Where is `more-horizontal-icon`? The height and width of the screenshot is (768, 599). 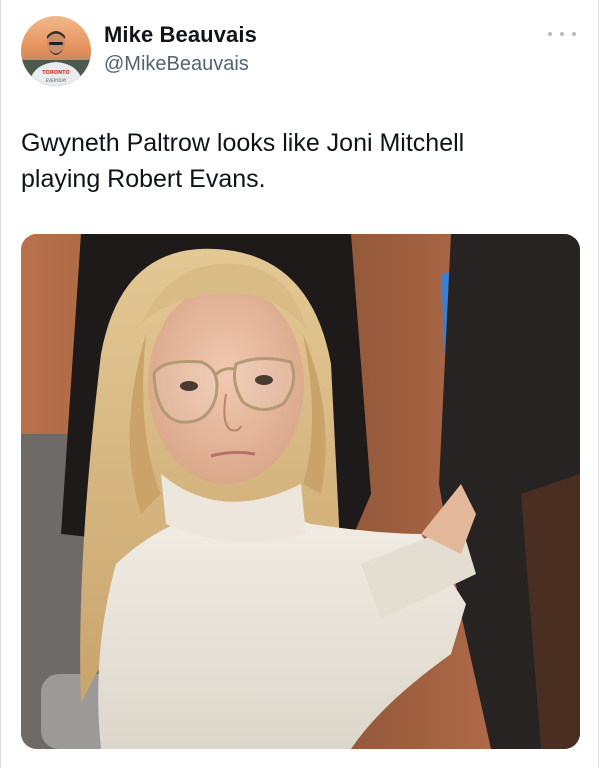
more-horizontal-icon is located at coordinates (550, 34).